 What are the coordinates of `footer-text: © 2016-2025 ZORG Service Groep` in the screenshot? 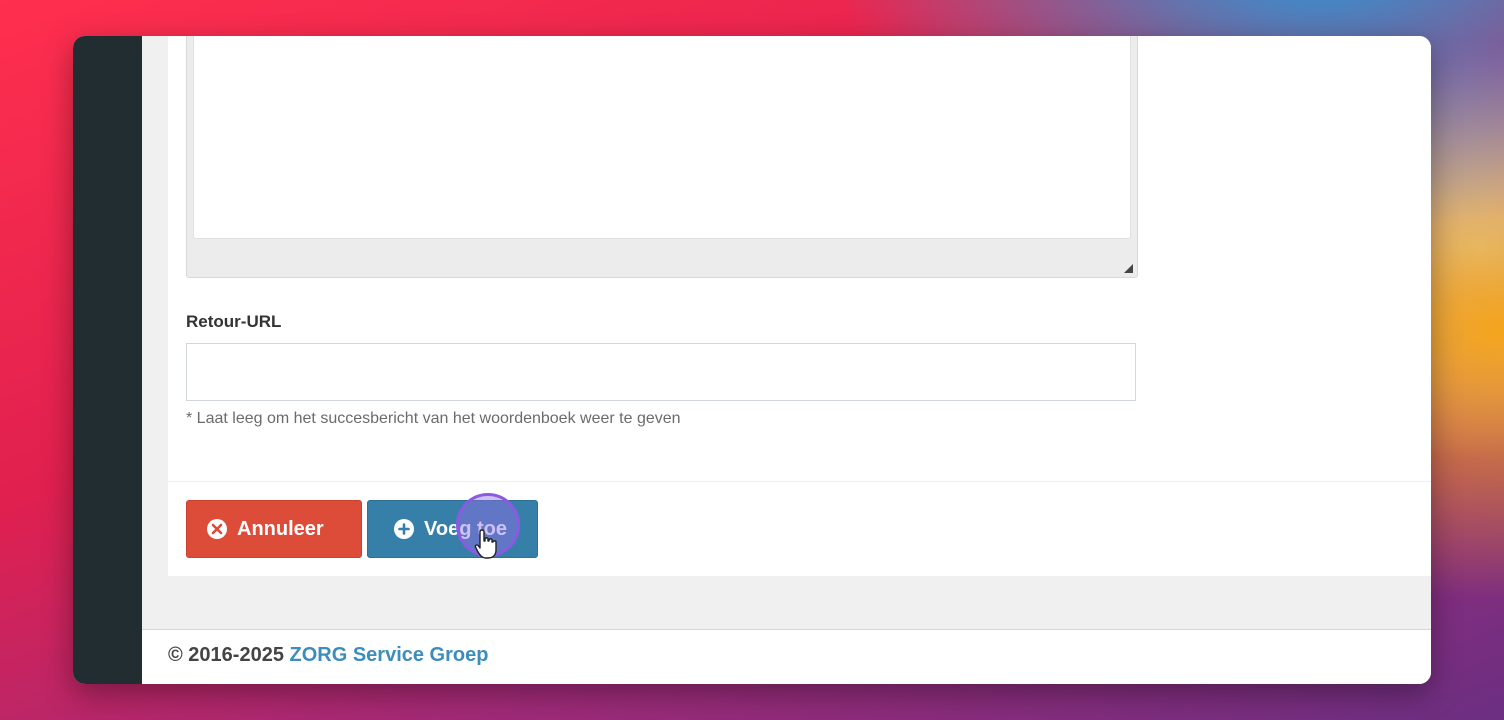 It's located at (328, 655).